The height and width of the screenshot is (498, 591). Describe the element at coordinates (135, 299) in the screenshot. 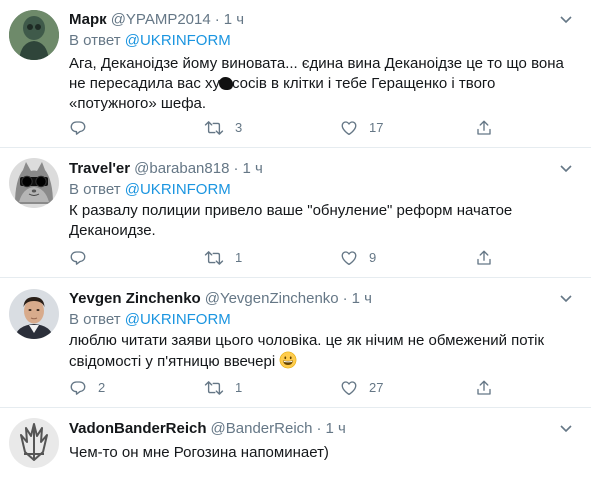

I see `display-name: Yevgen Zinchenko` at that location.